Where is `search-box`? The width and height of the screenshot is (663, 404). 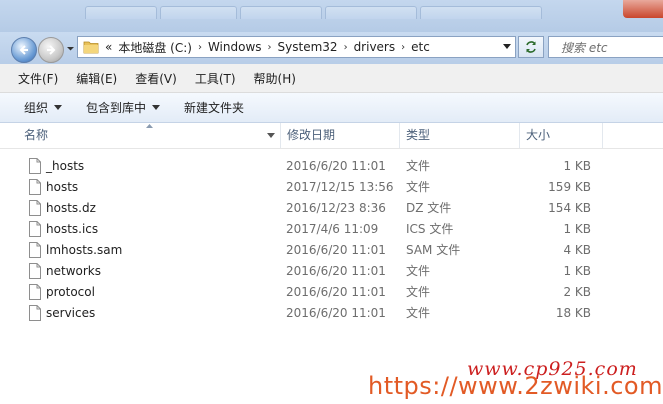
search-box is located at coordinates (605, 47).